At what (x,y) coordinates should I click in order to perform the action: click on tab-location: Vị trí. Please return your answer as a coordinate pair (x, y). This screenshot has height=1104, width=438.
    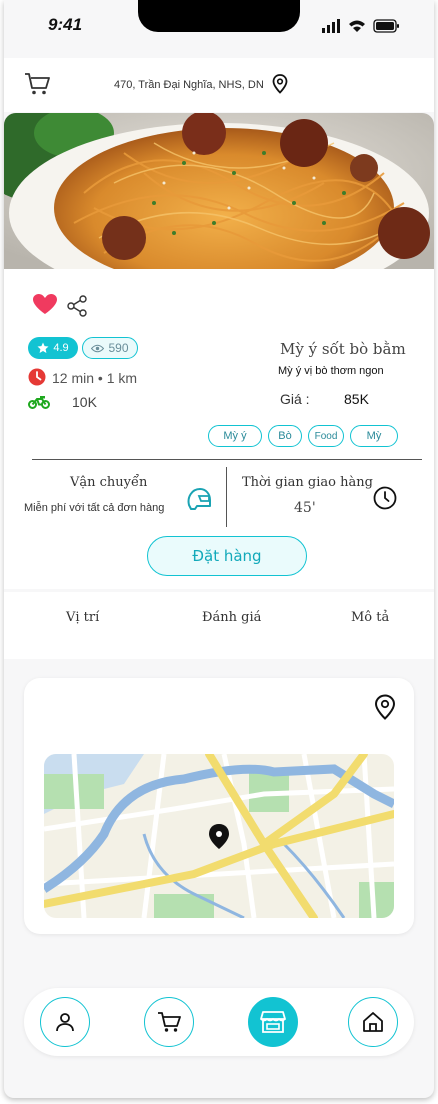
    Looking at the image, I should click on (82, 617).